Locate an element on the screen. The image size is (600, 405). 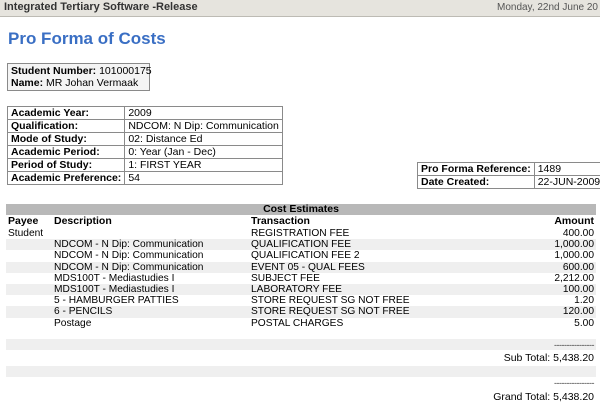
column-transaction: Transaction is located at coordinates (280, 221).